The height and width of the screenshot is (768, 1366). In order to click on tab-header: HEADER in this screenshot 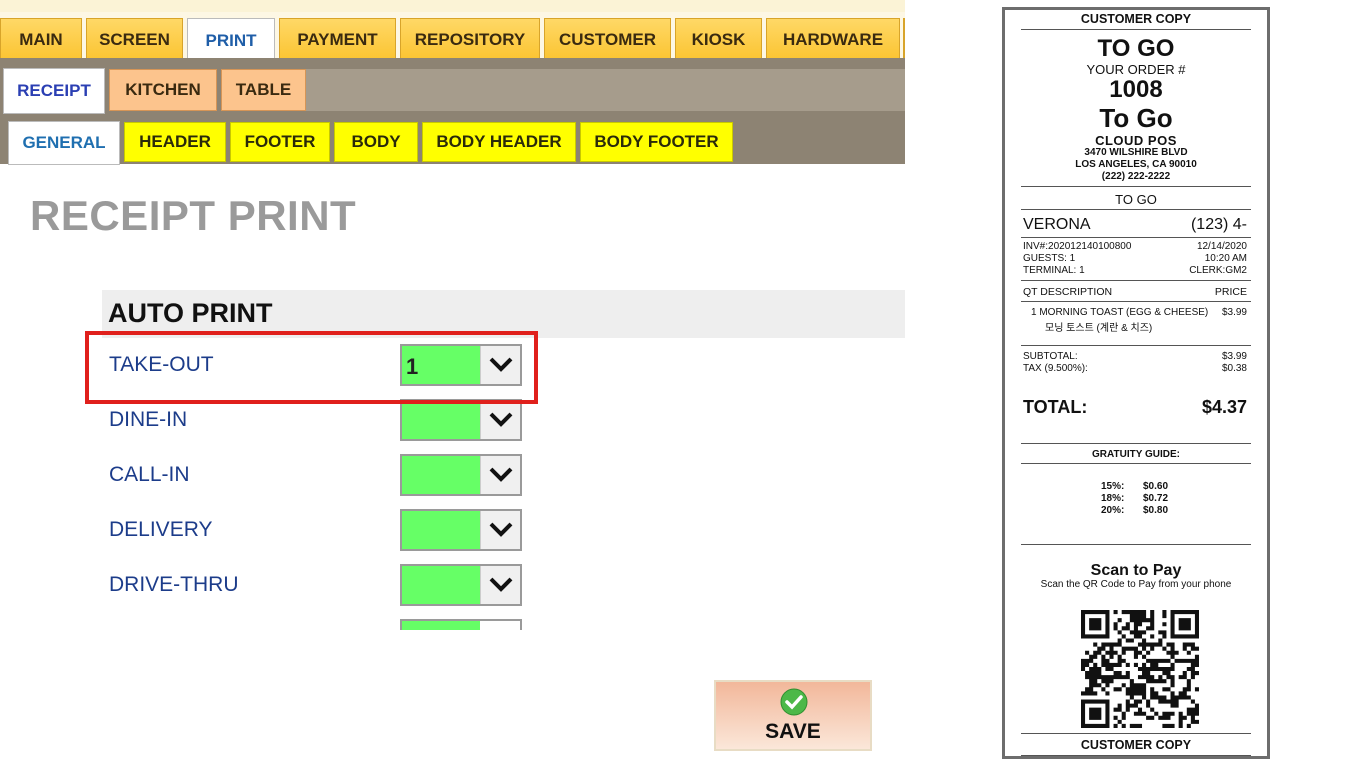, I will do `click(175, 142)`.